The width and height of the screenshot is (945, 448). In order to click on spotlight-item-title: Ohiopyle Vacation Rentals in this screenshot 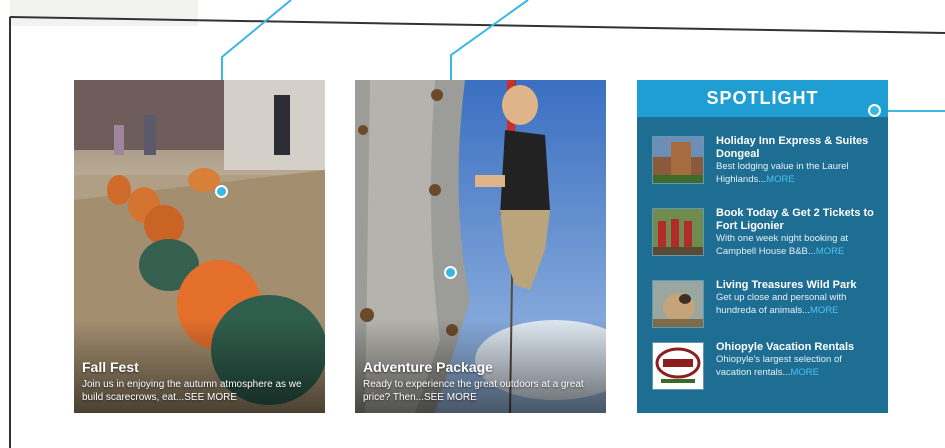, I will do `click(785, 347)`.